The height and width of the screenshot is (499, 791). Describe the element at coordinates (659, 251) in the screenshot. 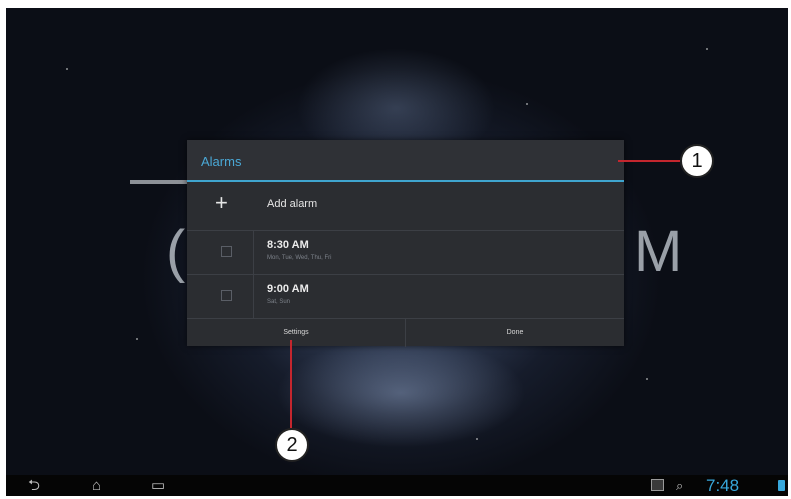

I see `background-clock-fragment-right: M` at that location.